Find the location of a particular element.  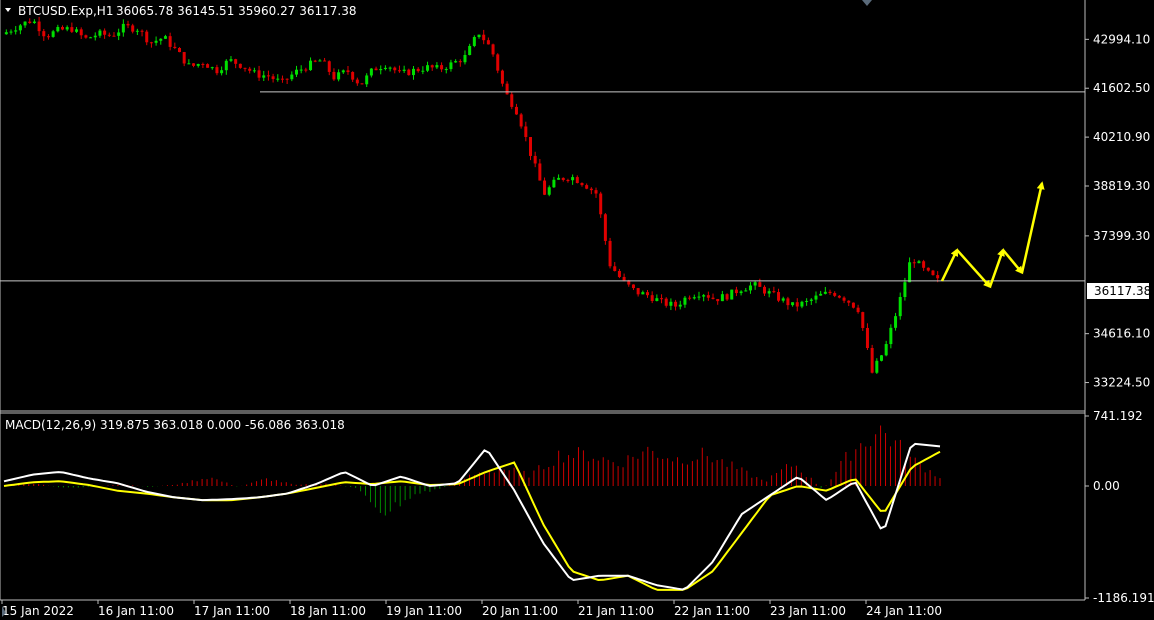

time-tick-label: 24 Jan 11:00 is located at coordinates (904, 611).